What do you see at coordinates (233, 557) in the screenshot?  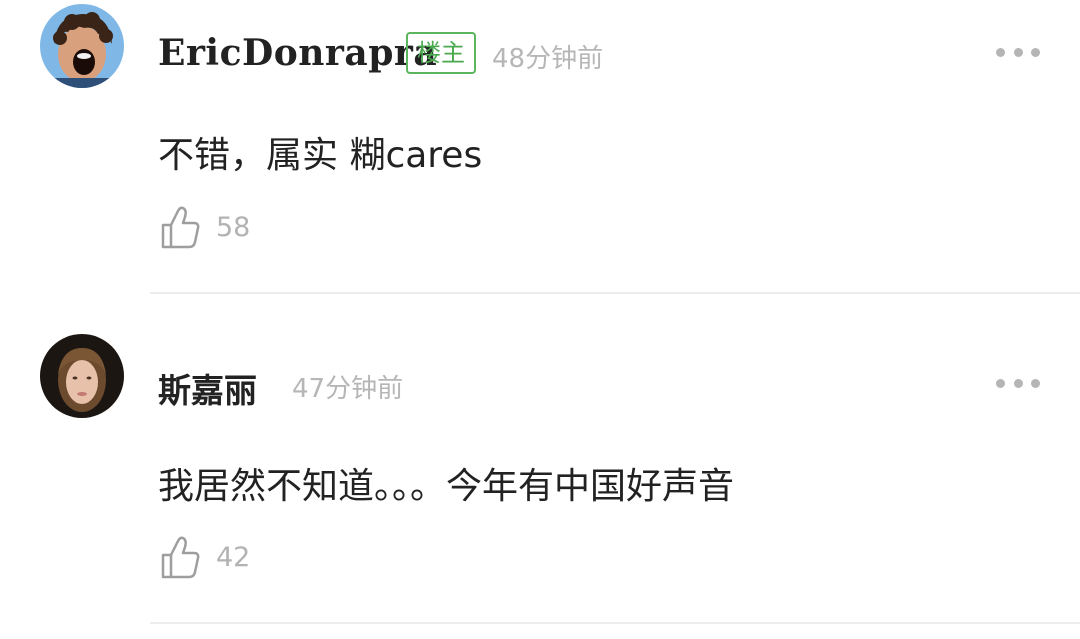 I see `like-count: 42` at bounding box center [233, 557].